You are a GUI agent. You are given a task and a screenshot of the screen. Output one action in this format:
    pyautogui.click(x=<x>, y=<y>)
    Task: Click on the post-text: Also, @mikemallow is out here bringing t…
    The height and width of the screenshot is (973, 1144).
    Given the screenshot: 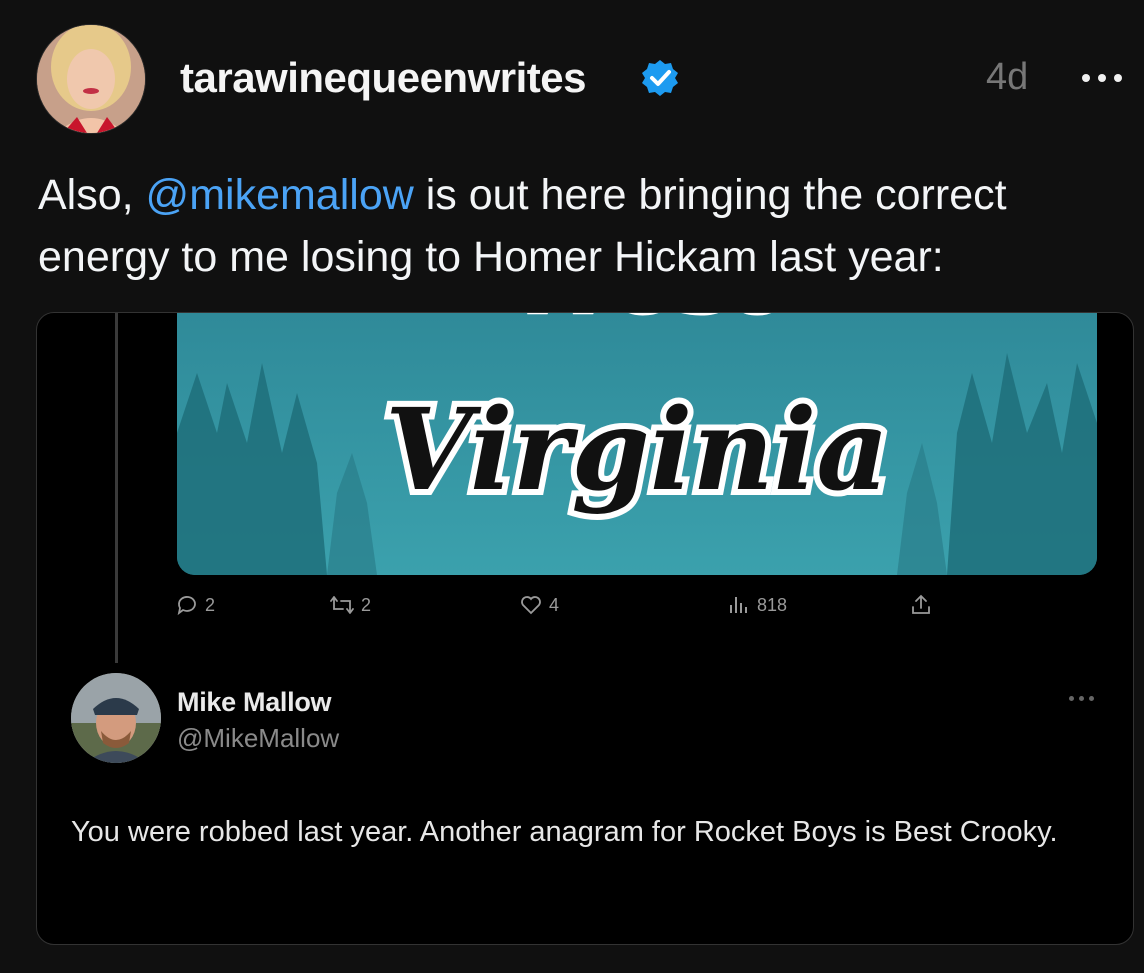 What is the action you would take?
    pyautogui.click(x=522, y=226)
    